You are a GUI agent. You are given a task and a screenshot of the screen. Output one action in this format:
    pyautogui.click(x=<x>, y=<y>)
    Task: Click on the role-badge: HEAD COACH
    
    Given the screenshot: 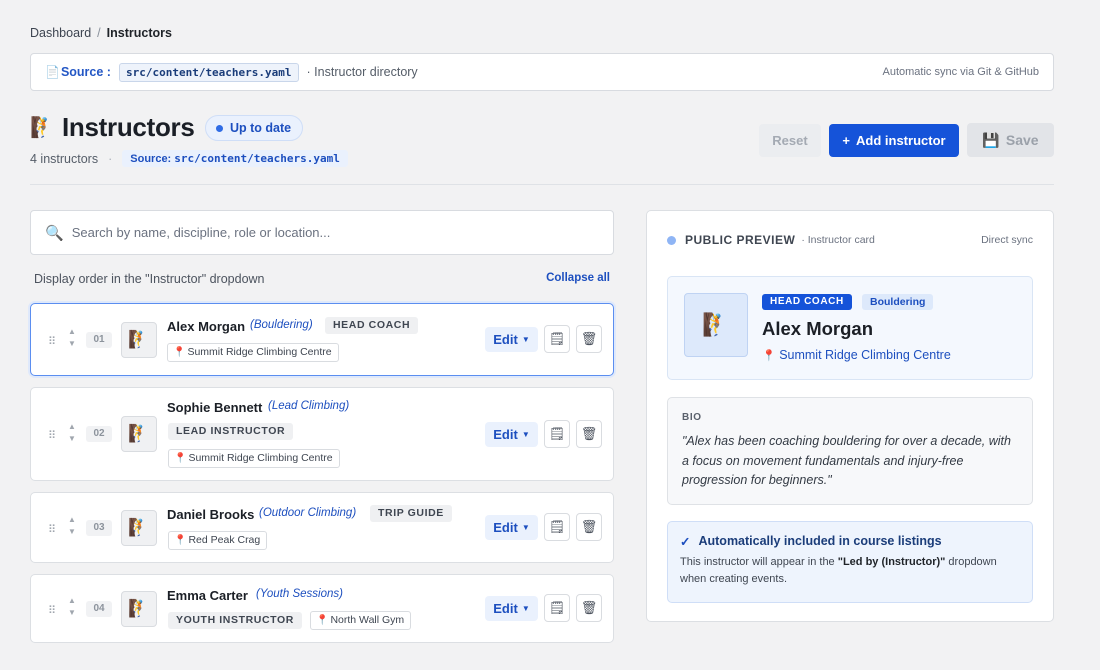 What is the action you would take?
    pyautogui.click(x=372, y=325)
    